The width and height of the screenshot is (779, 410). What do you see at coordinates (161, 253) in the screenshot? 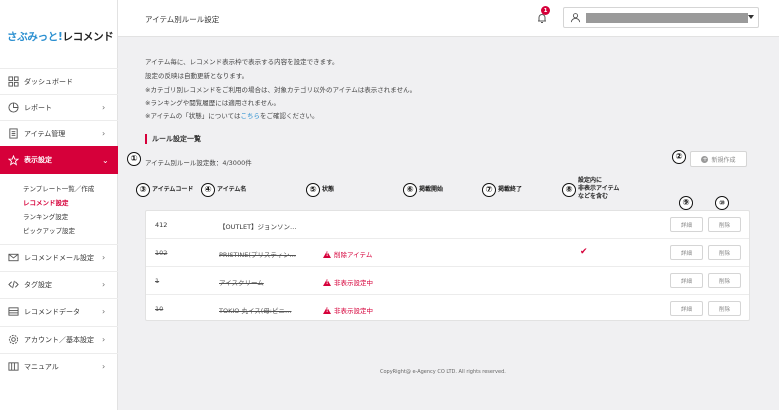
I see `item-code: 102` at bounding box center [161, 253].